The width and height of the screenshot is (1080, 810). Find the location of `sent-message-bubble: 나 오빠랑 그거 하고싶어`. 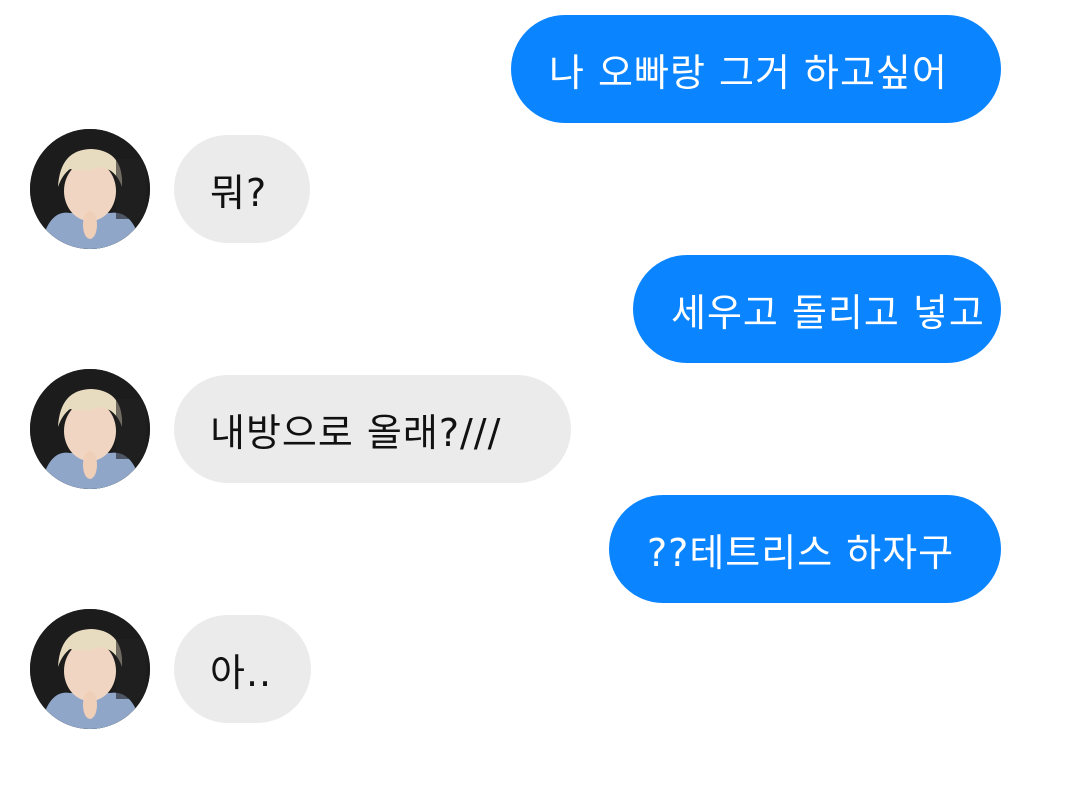

sent-message-bubble: 나 오빠랑 그거 하고싶어 is located at coordinates (756, 69).